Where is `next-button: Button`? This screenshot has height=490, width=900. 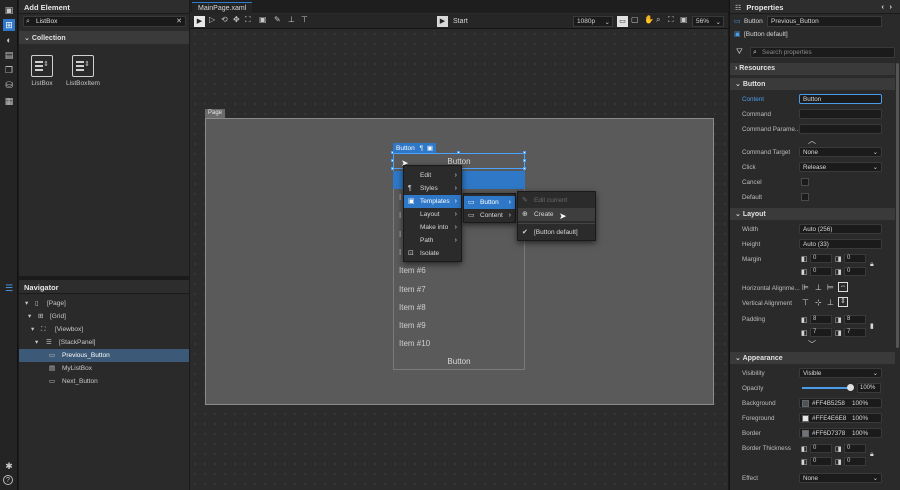
next-button: Button is located at coordinates (459, 361).